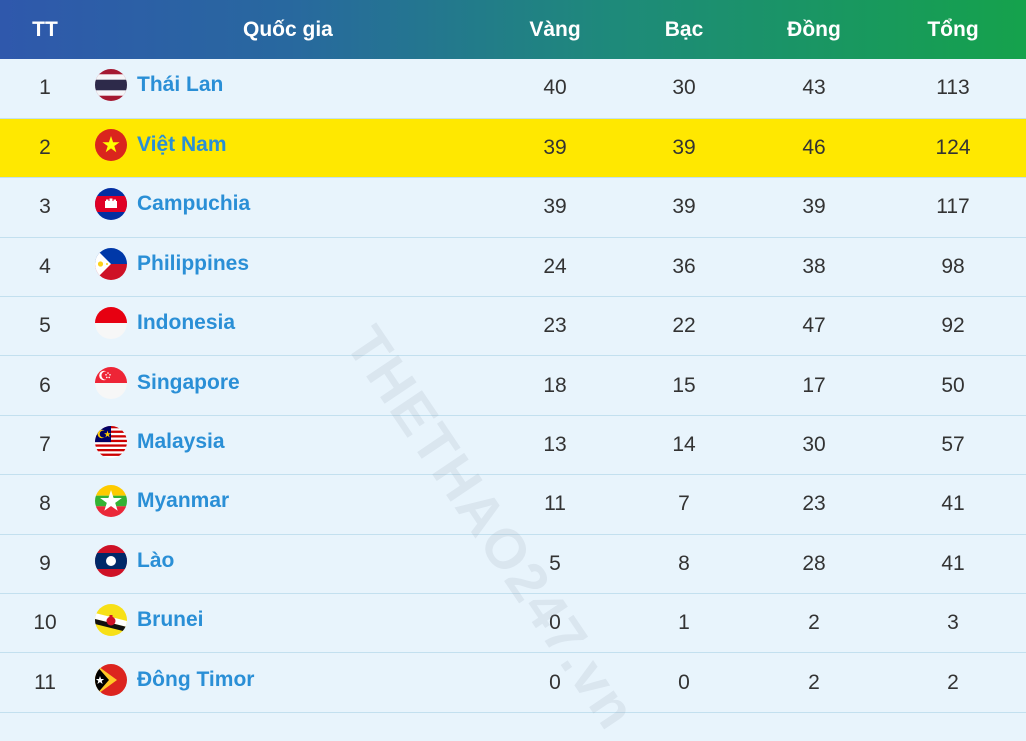 This screenshot has height=741, width=1026. I want to click on country-cell: Thái Lan, so click(290, 88).